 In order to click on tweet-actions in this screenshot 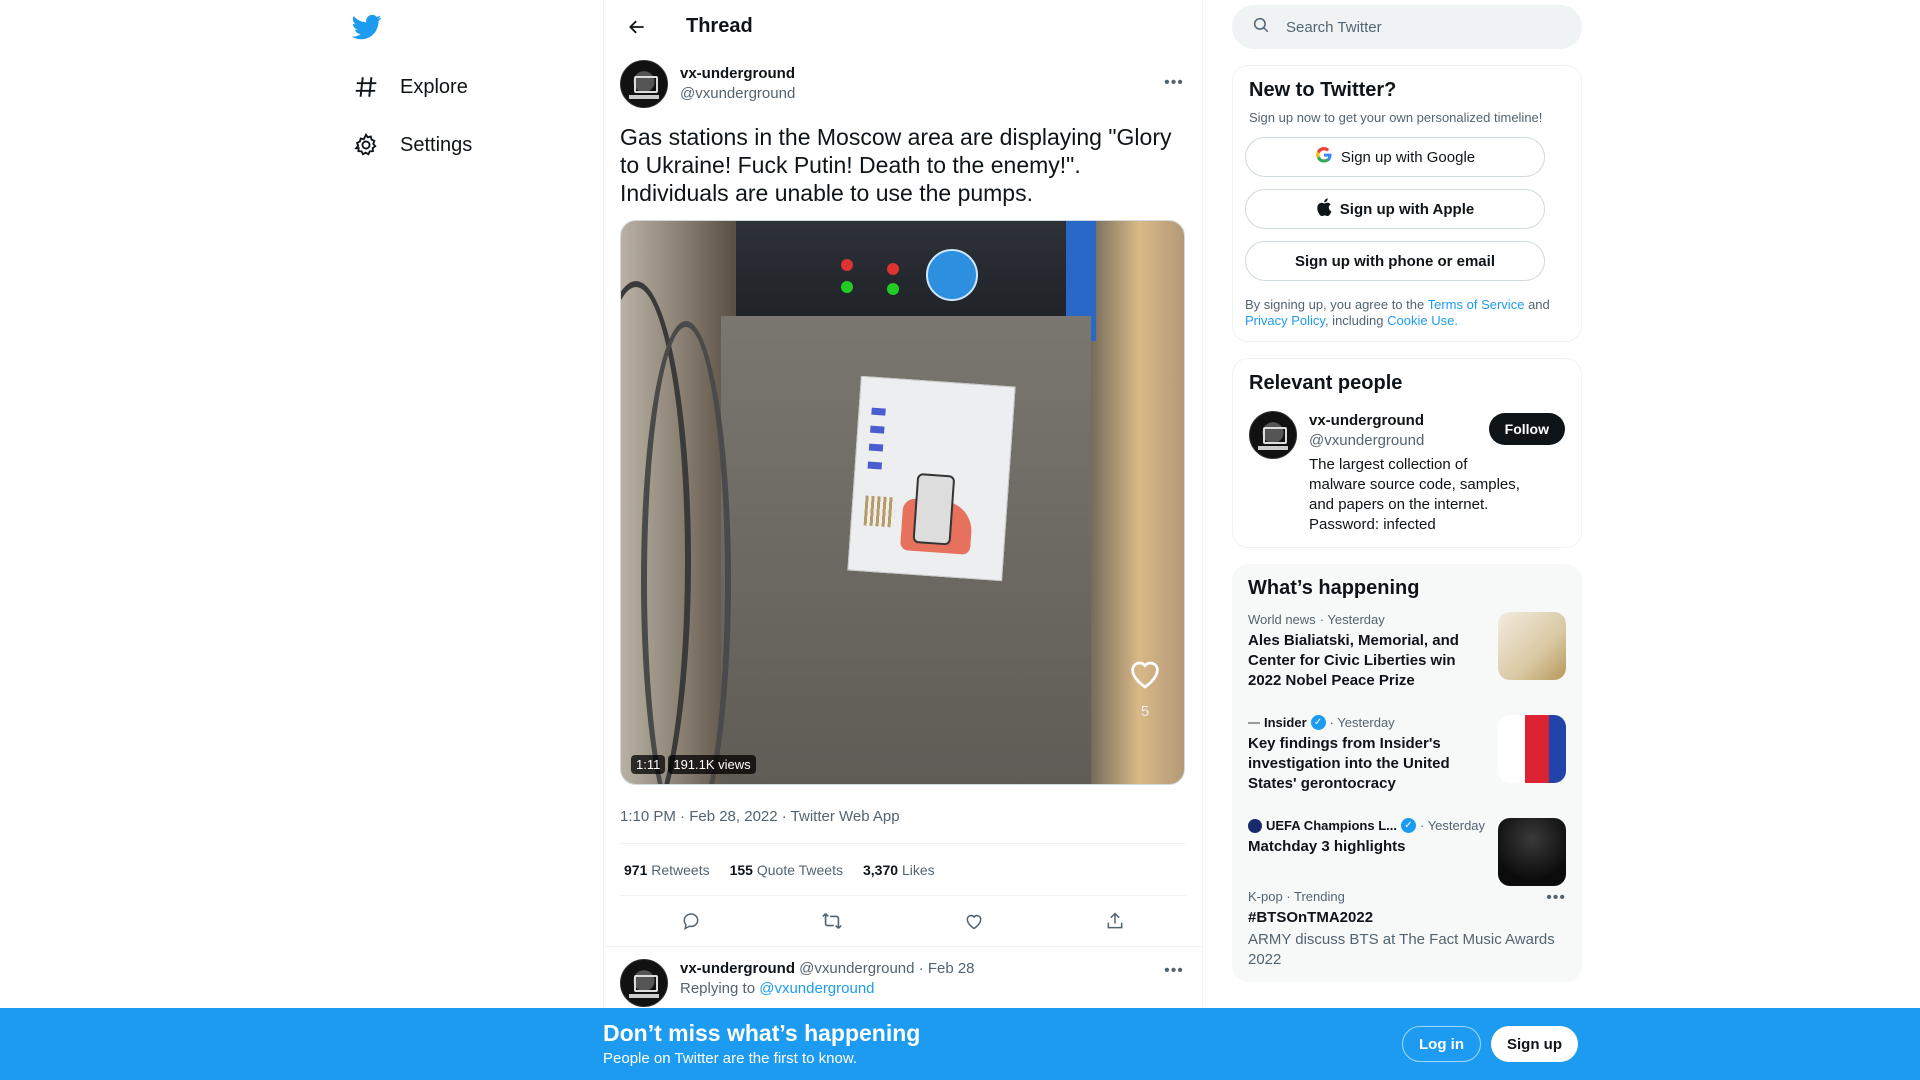, I will do `click(903, 921)`.